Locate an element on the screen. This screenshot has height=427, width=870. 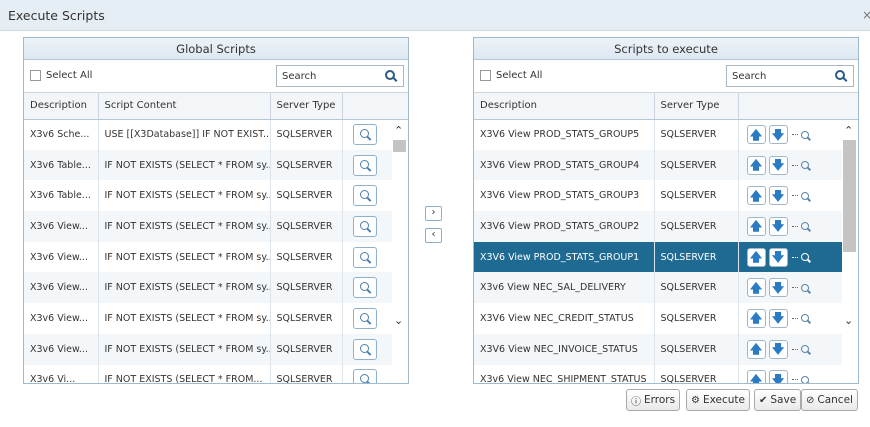
add-to-execute-button: › is located at coordinates (433, 213).